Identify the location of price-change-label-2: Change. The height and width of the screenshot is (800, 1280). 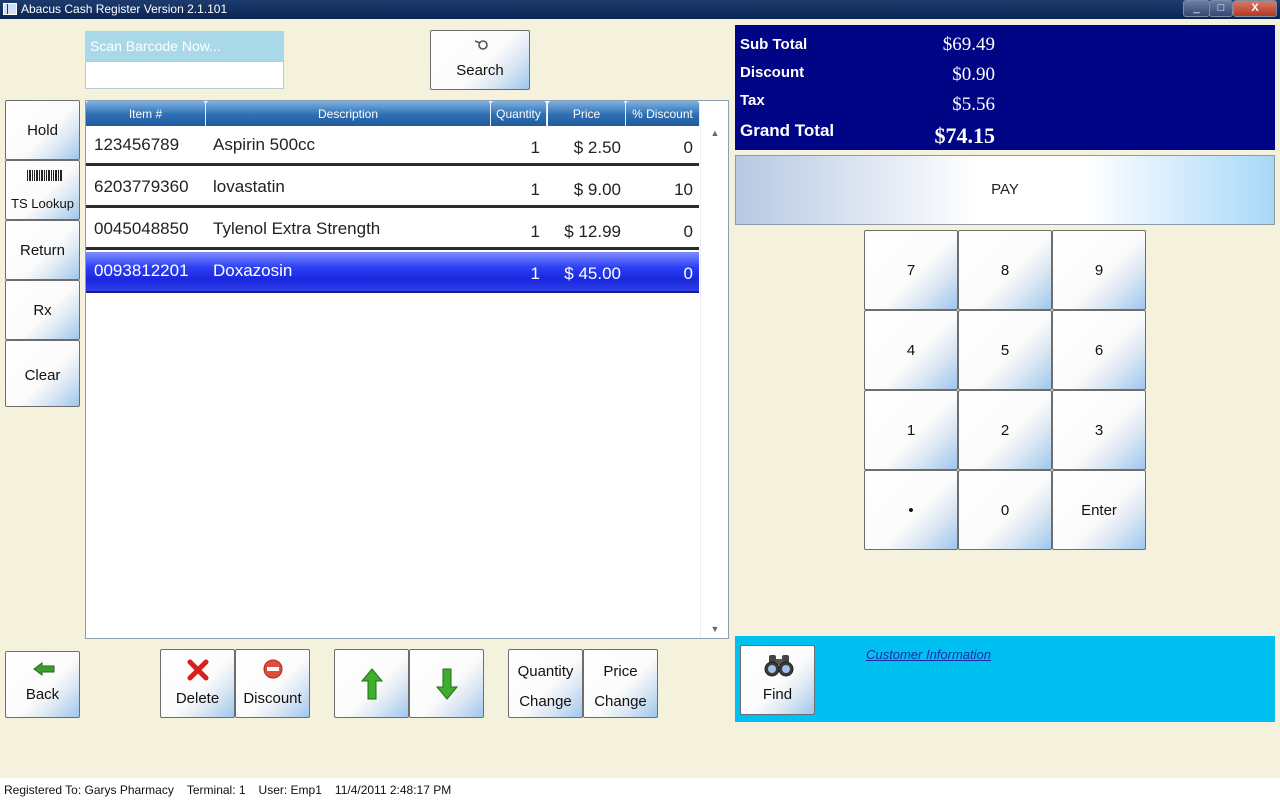
(620, 701).